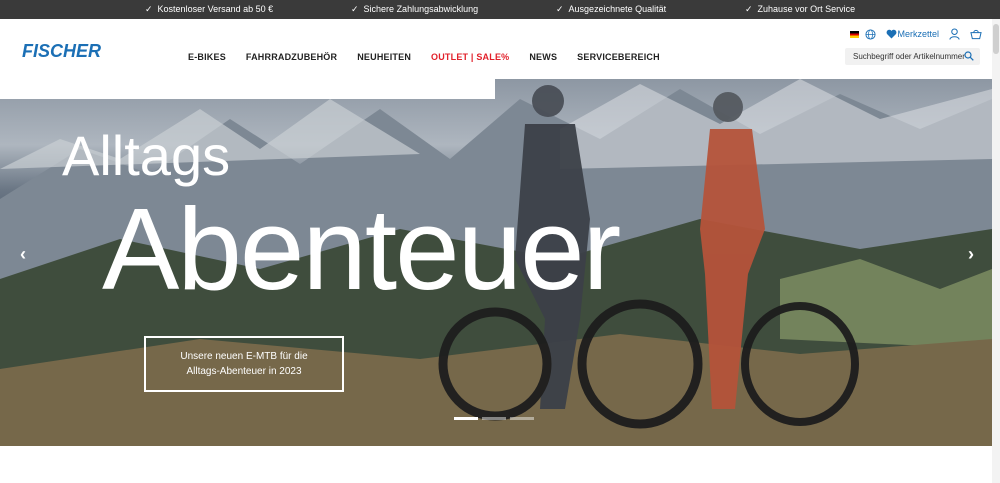 Image resolution: width=1000 pixels, height=483 pixels. Describe the element at coordinates (384, 57) in the screenshot. I see `nav-new: NEUHEITEN` at that location.